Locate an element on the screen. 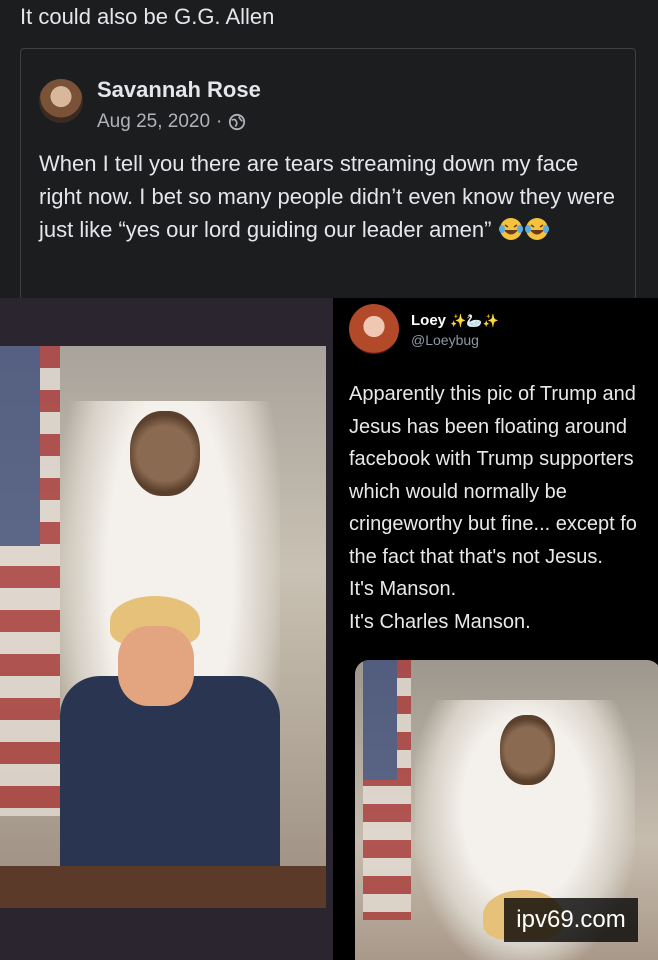  post-meta: Aug 25, 2020 · is located at coordinates (171, 122).